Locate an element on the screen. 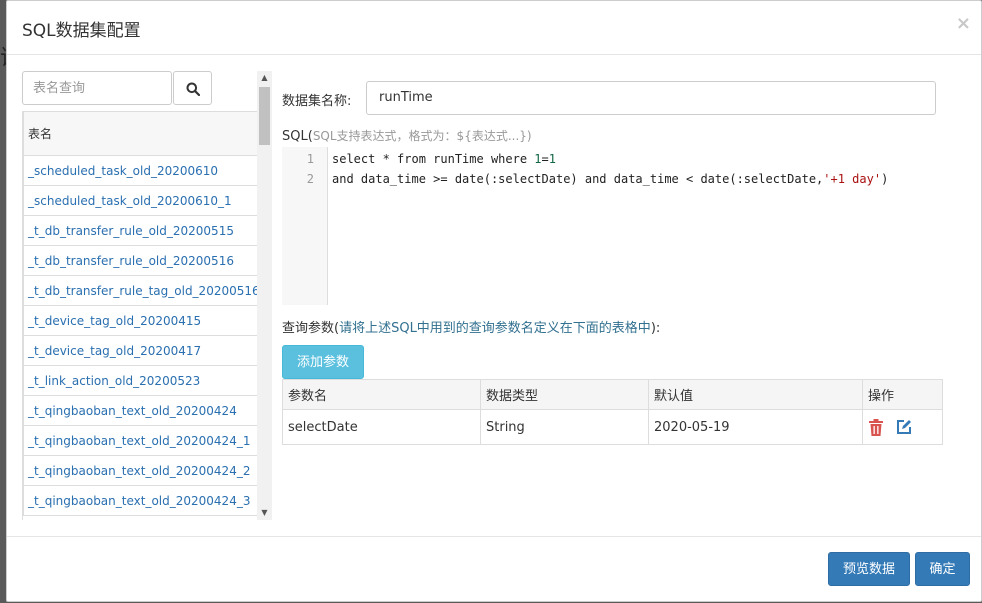 This screenshot has height=603, width=982. line-number: 2 is located at coordinates (310, 179).